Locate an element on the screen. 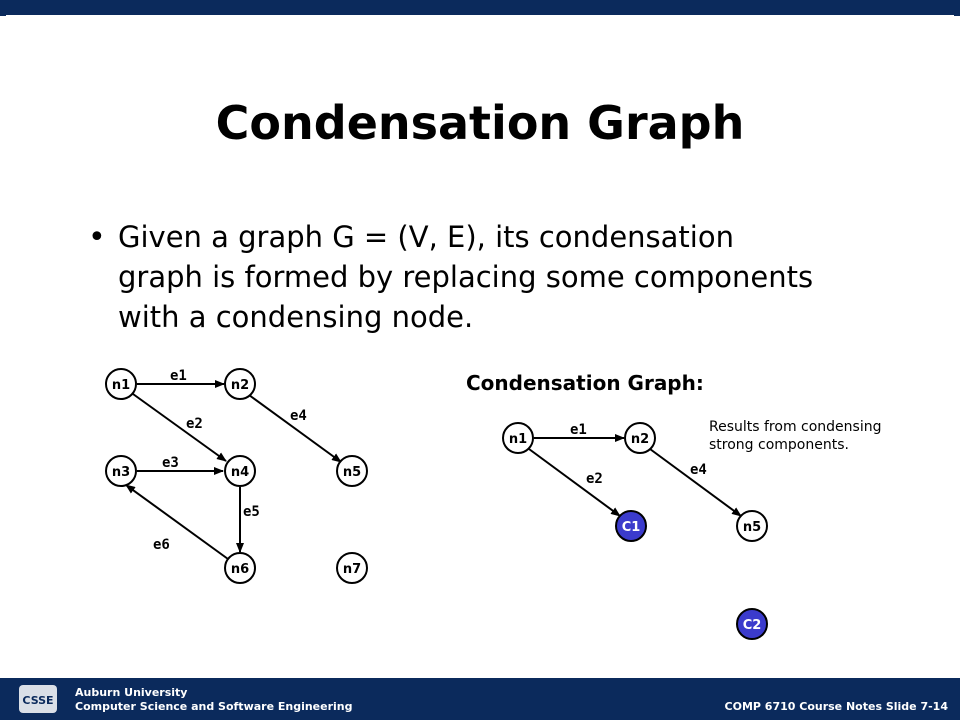 The width and height of the screenshot is (960, 720). cnode-c1: C1 is located at coordinates (631, 526).